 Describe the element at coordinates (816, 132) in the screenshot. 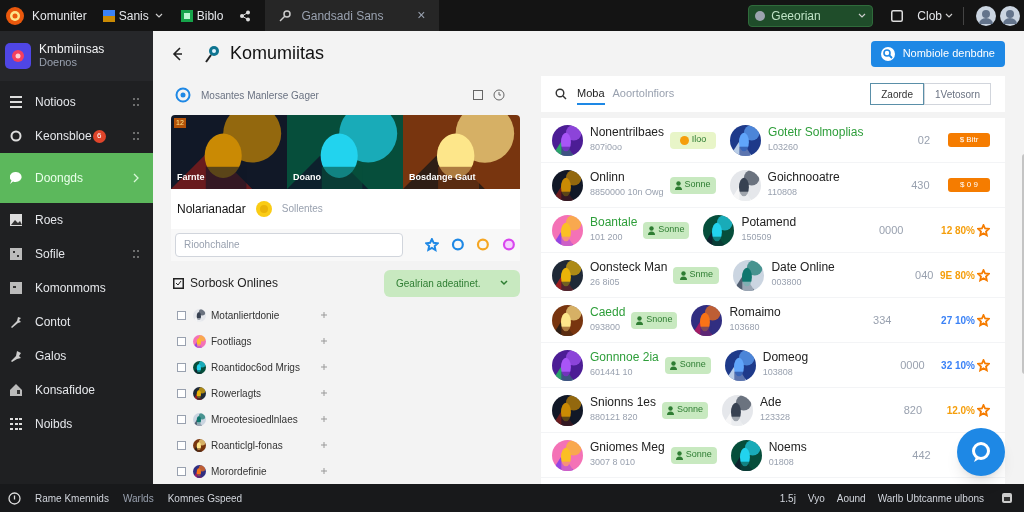

I see `item-name: Gotetr Solmoplias` at that location.